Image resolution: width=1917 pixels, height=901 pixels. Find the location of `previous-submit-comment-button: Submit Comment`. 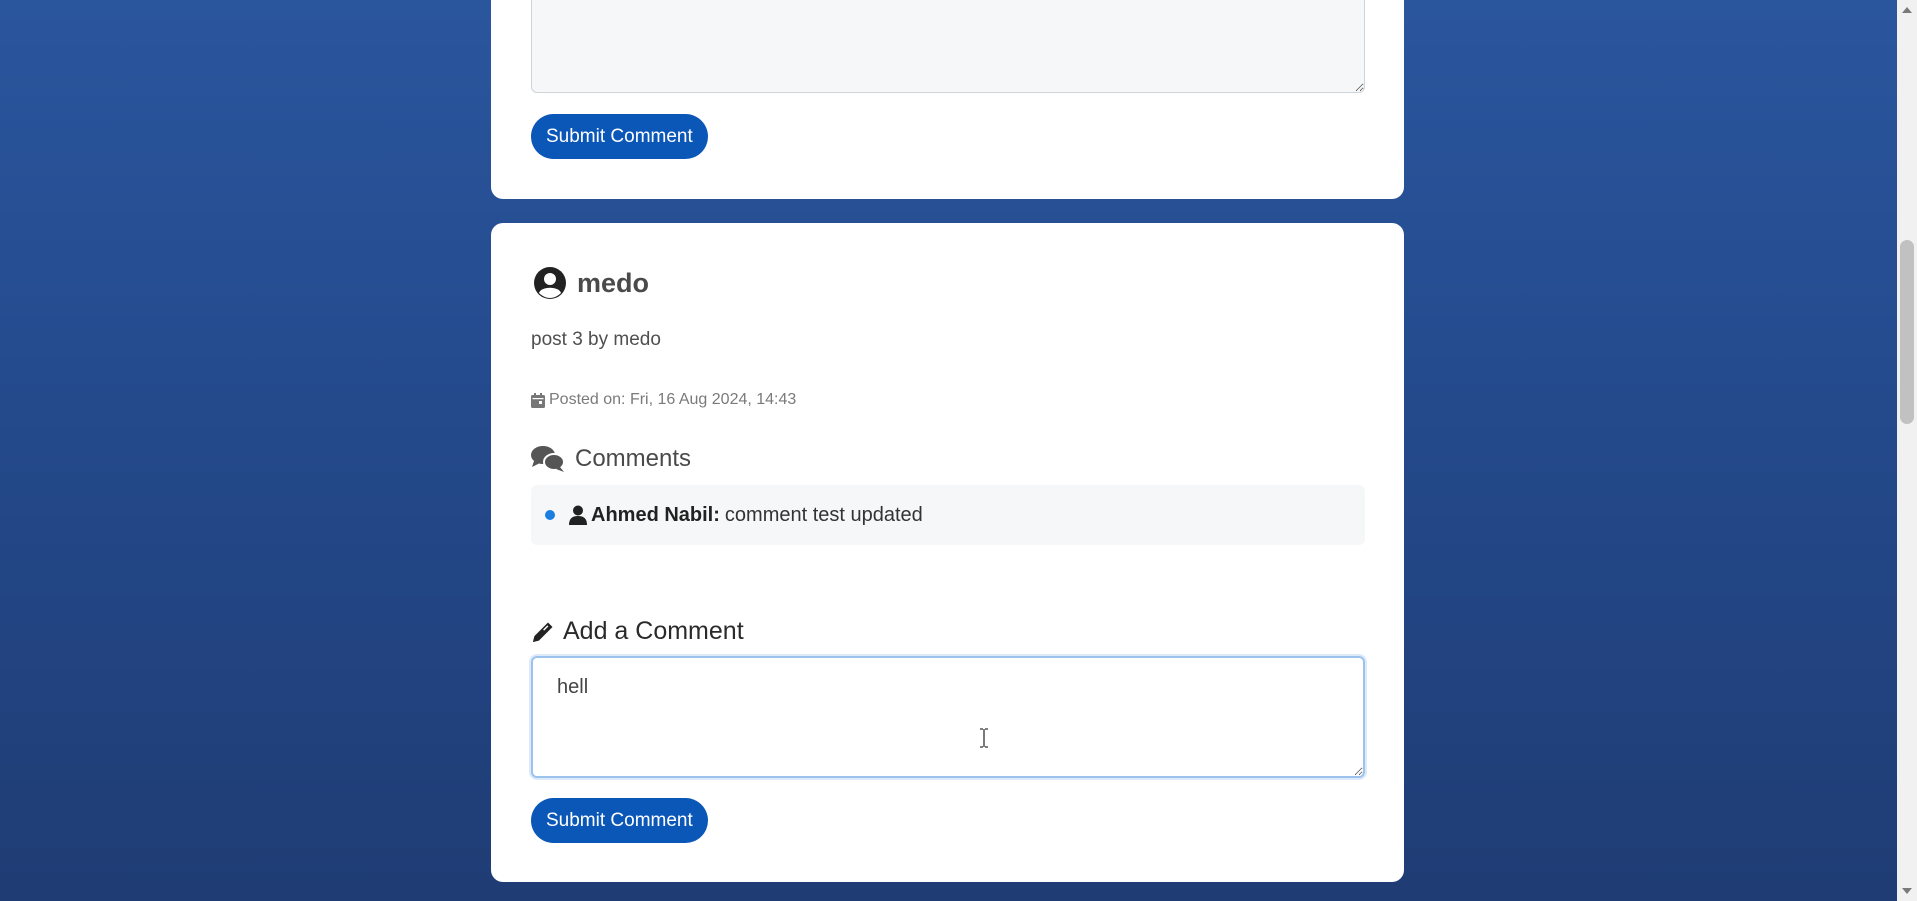

previous-submit-comment-button: Submit Comment is located at coordinates (619, 136).